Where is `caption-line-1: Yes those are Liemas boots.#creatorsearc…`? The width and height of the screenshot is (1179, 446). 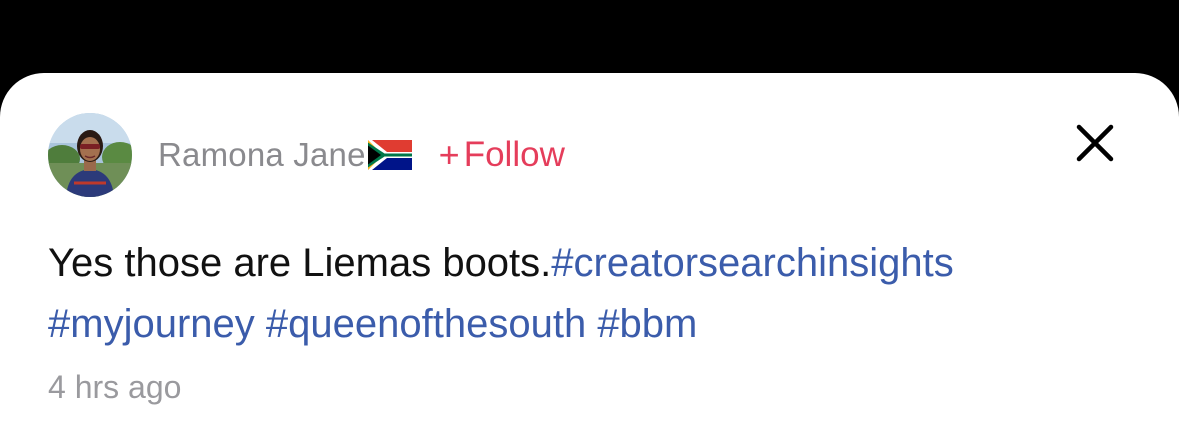
caption-line-1: Yes those are Liemas boots.#creatorsearc… is located at coordinates (598, 263).